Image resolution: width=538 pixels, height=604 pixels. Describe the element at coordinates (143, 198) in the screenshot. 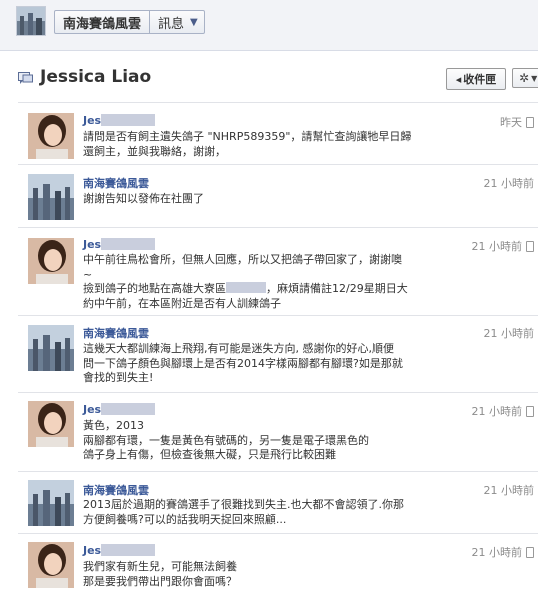

I see `message-body: 謝謝告知以發佈在社團了` at that location.